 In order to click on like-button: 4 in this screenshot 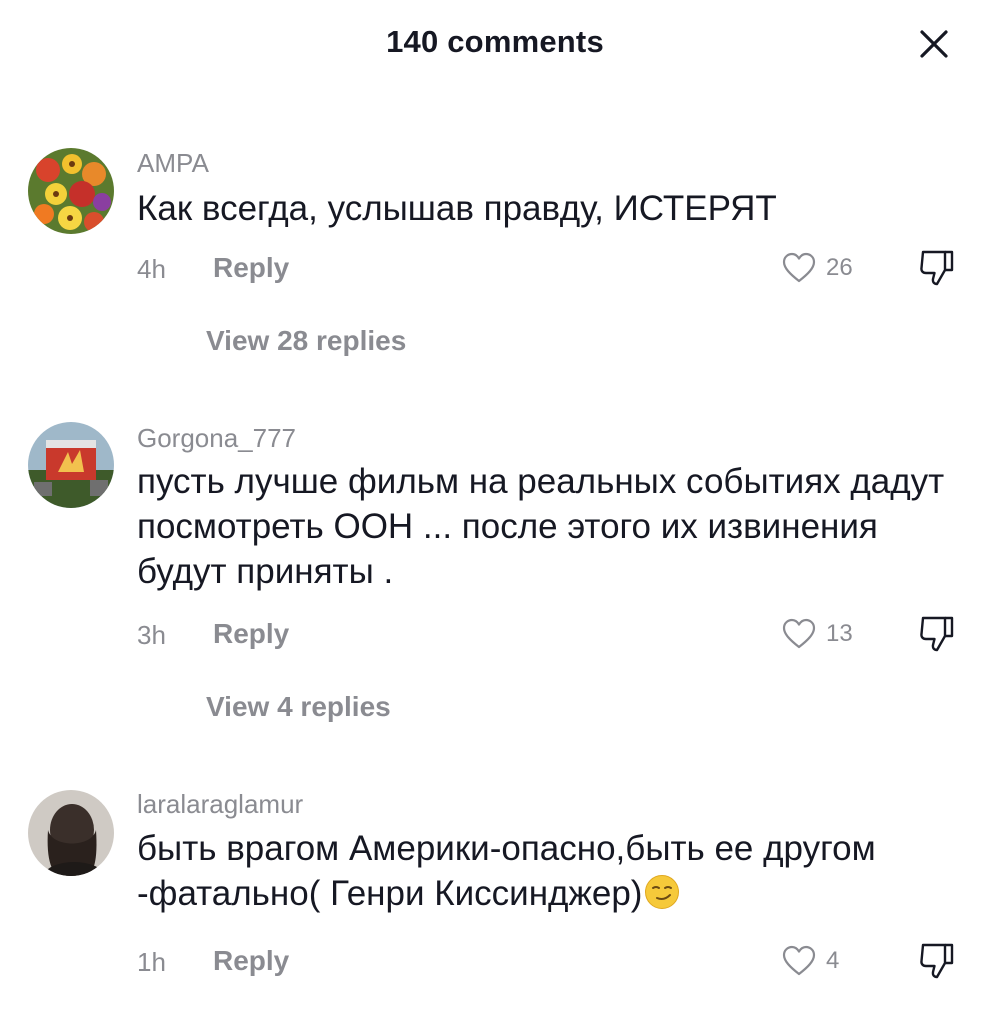, I will do `click(810, 961)`.